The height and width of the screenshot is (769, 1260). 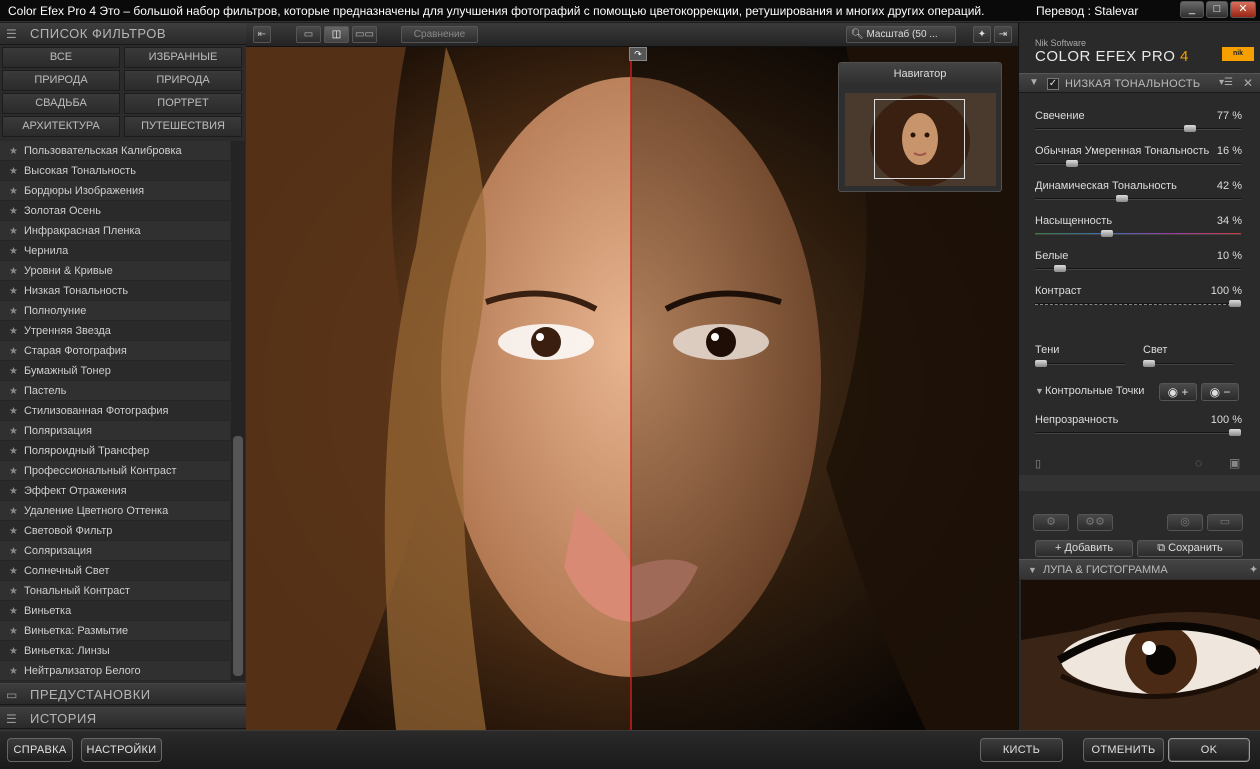 I want to click on category-nature: ПРИРОДА, so click(x=61, y=80).